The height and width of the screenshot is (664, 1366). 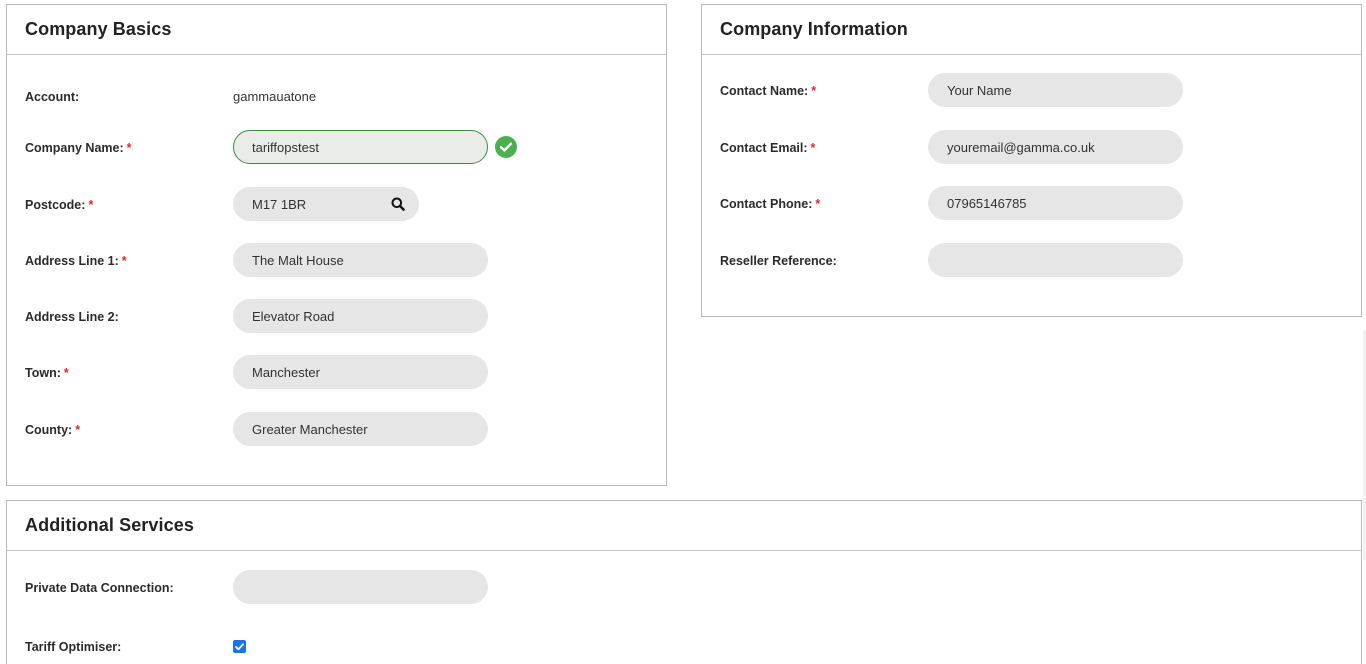 What do you see at coordinates (1055, 260) in the screenshot?
I see `reseller-reference-input` at bounding box center [1055, 260].